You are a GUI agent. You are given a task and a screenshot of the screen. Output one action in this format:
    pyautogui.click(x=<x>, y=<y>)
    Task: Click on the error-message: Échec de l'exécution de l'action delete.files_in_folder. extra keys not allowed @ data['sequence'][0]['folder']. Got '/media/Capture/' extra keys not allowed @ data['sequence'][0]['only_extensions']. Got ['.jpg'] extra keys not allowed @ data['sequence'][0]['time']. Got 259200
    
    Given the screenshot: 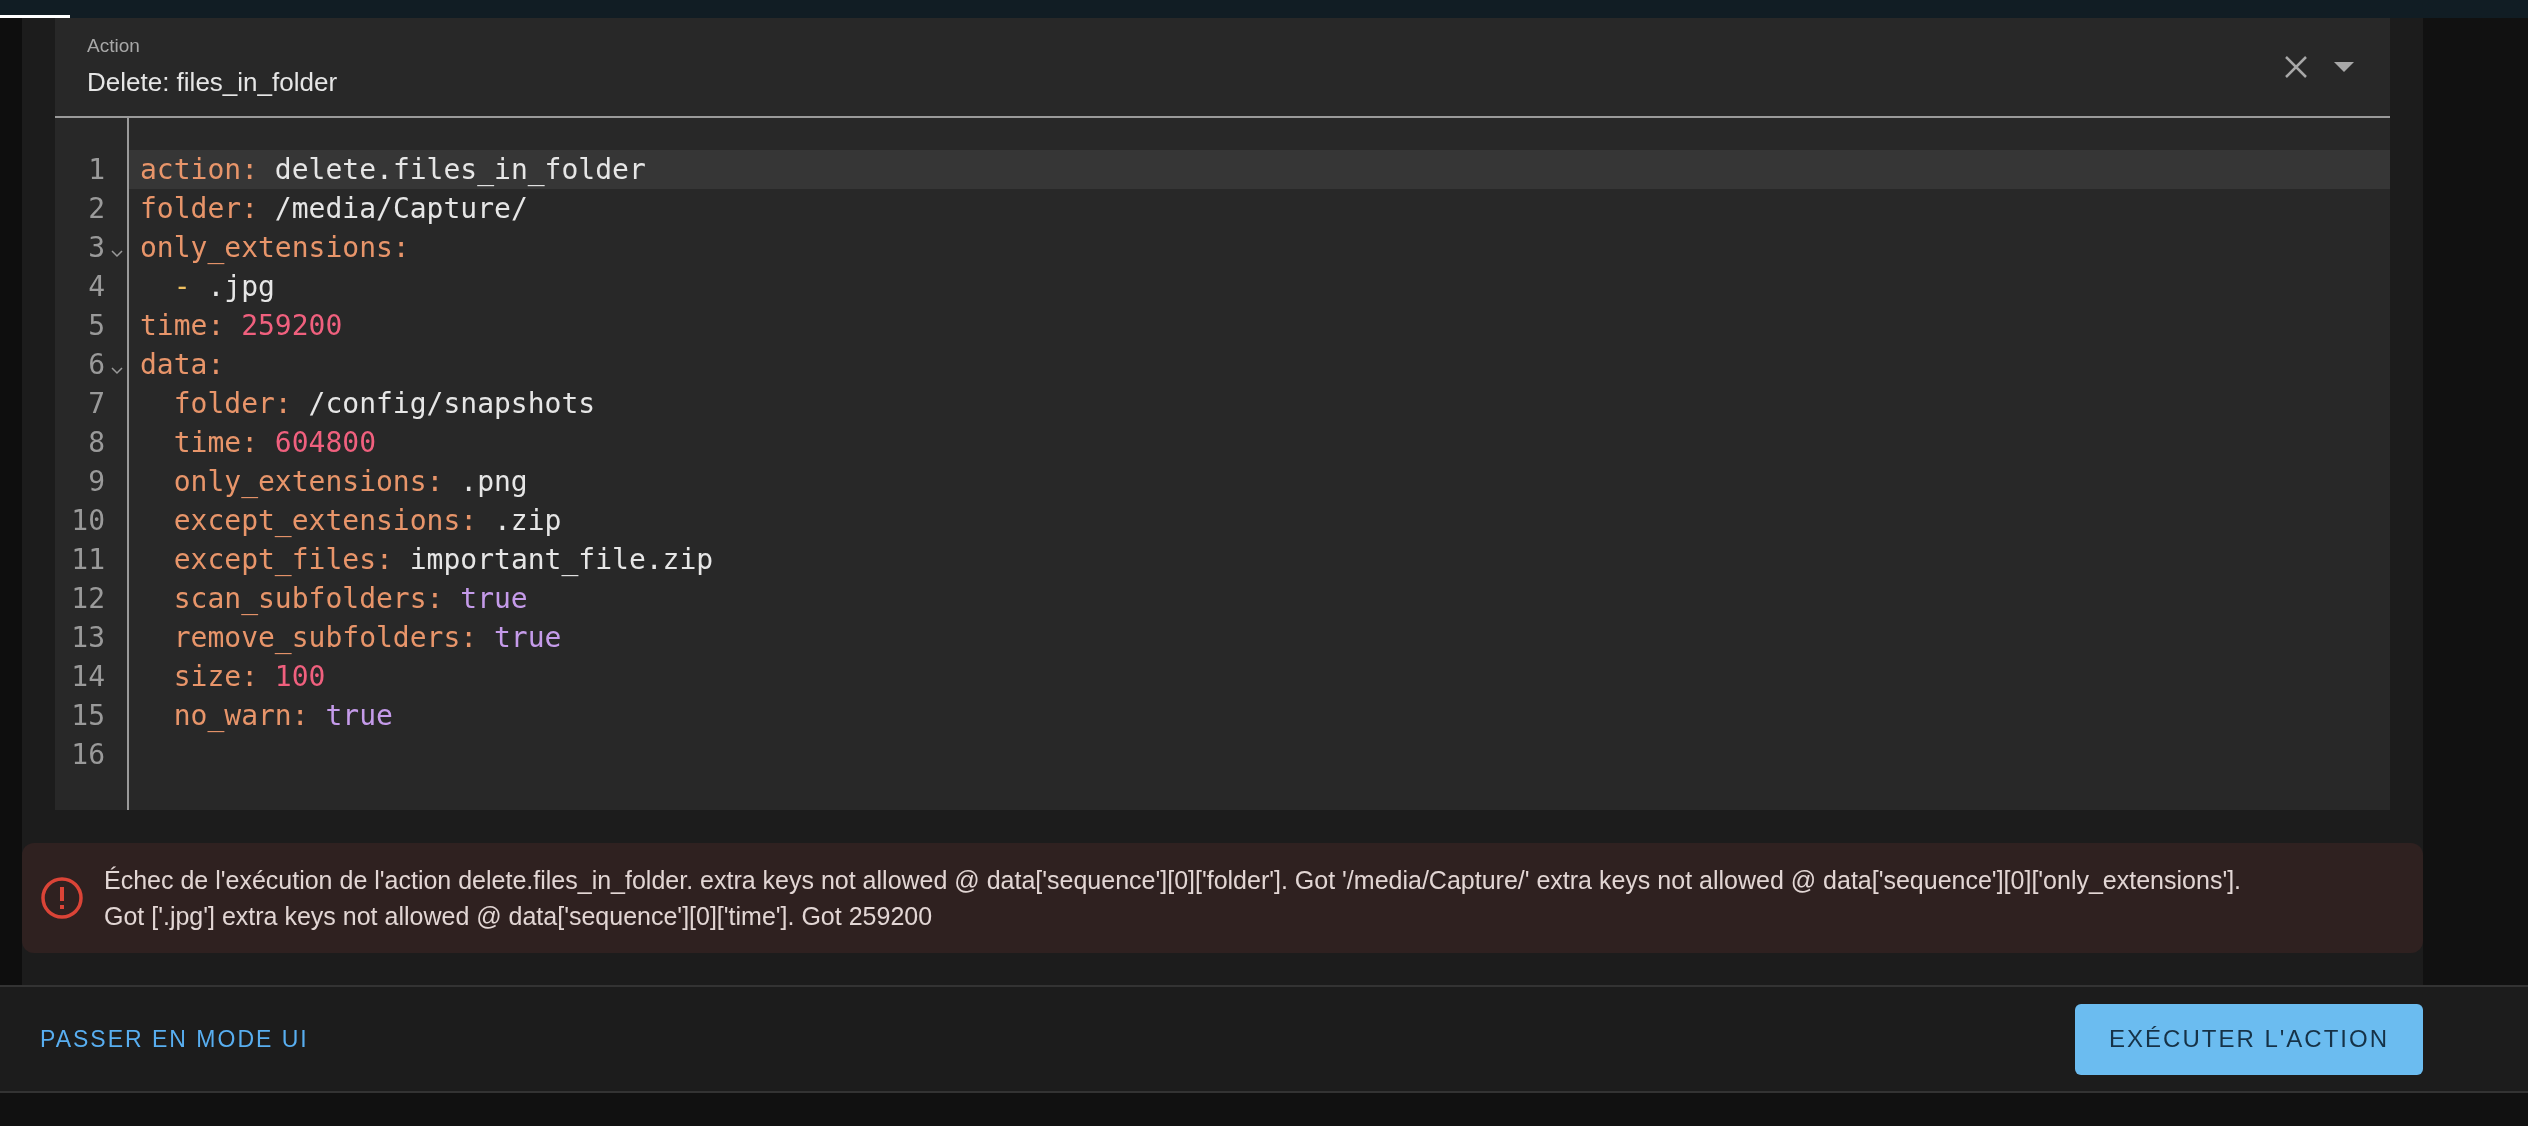 What is the action you would take?
    pyautogui.click(x=1173, y=898)
    